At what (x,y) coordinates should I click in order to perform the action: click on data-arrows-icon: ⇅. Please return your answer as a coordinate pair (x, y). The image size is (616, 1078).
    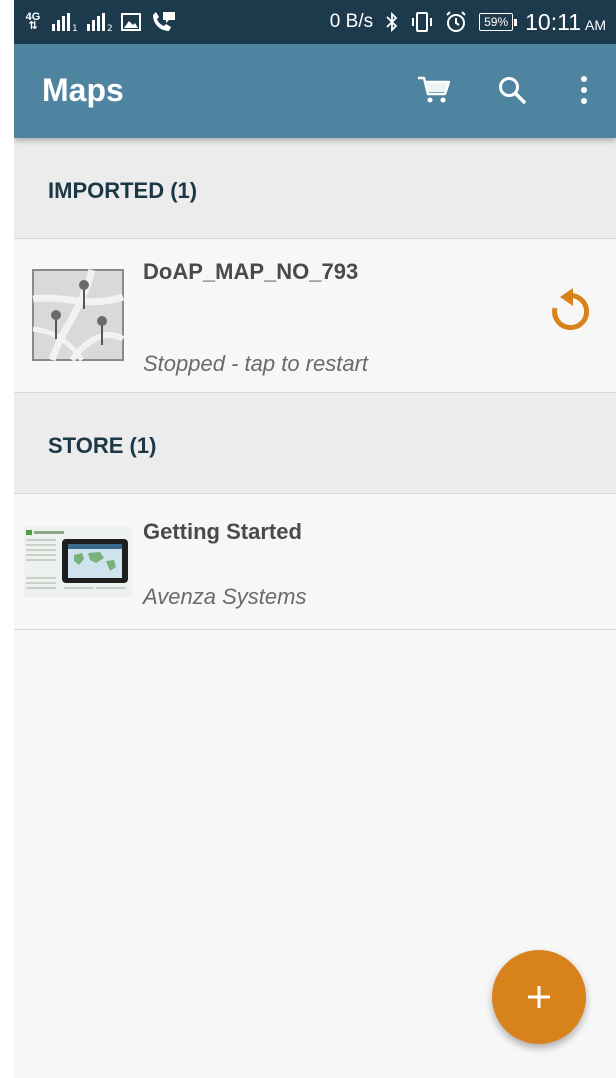
    Looking at the image, I should click on (33, 26).